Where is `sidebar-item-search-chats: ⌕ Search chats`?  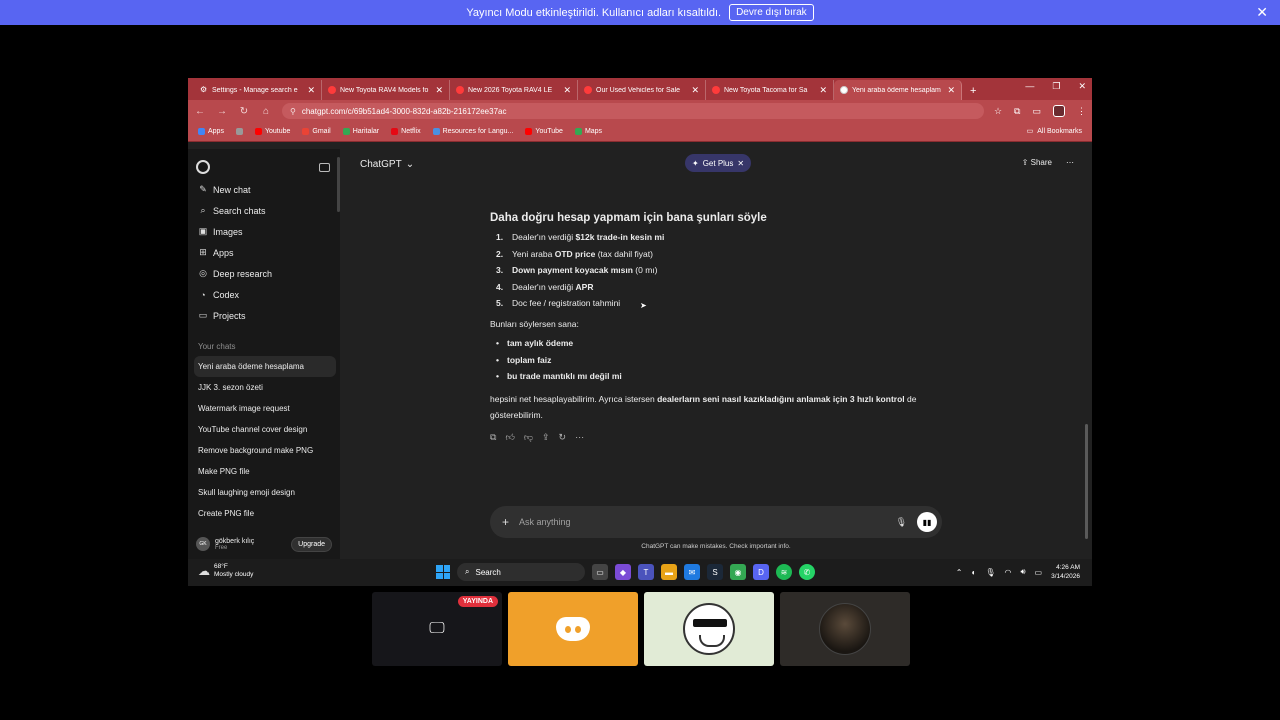
sidebar-item-search-chats: ⌕ Search chats is located at coordinates (265, 210).